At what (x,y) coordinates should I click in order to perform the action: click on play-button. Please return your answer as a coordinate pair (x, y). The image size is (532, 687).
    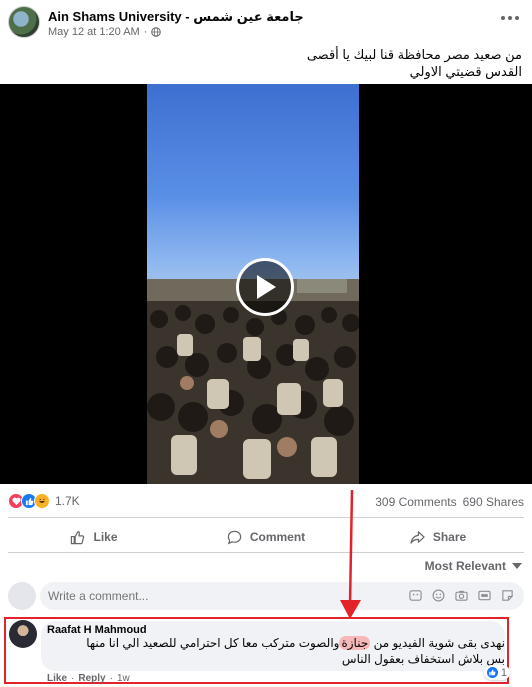
    Looking at the image, I should click on (265, 287).